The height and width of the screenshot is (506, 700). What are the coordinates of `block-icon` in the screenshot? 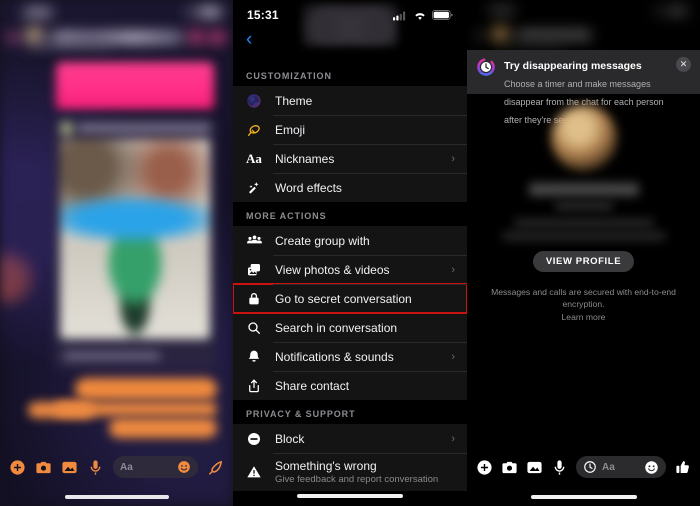 It's located at (254, 439).